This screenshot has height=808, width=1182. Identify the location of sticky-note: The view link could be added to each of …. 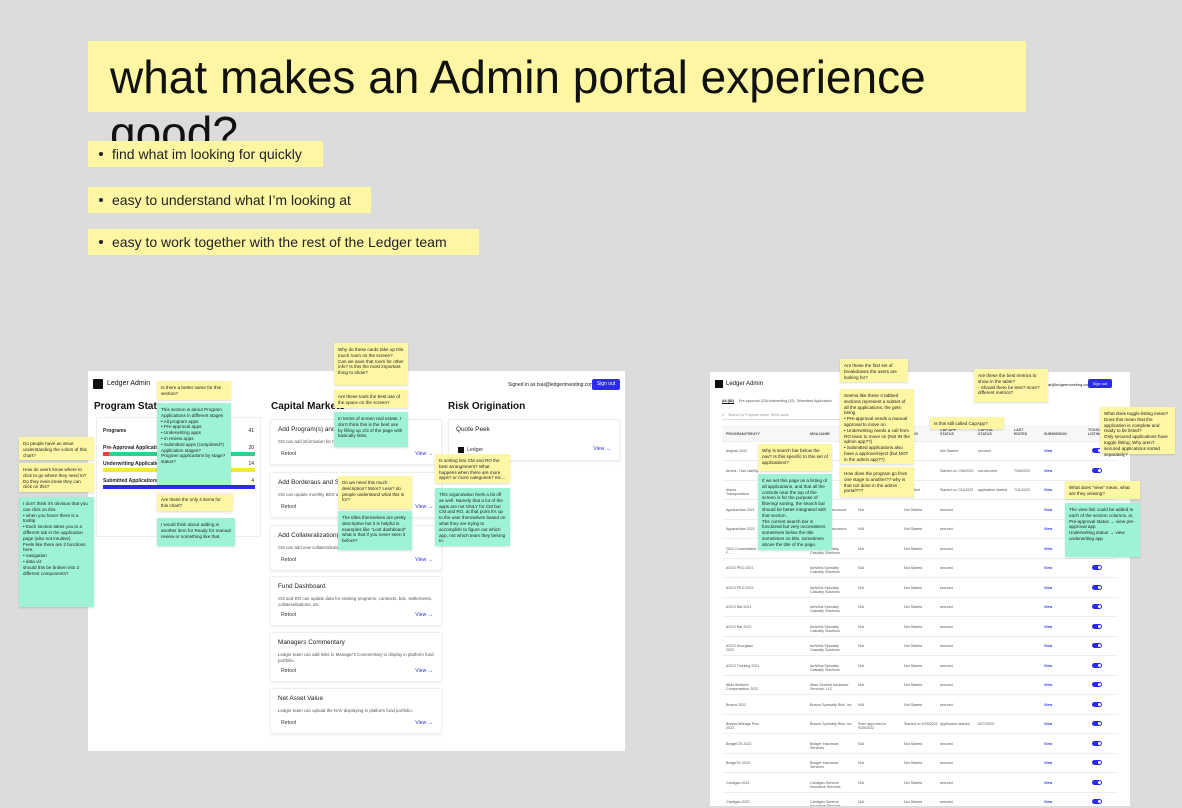
(1102, 530).